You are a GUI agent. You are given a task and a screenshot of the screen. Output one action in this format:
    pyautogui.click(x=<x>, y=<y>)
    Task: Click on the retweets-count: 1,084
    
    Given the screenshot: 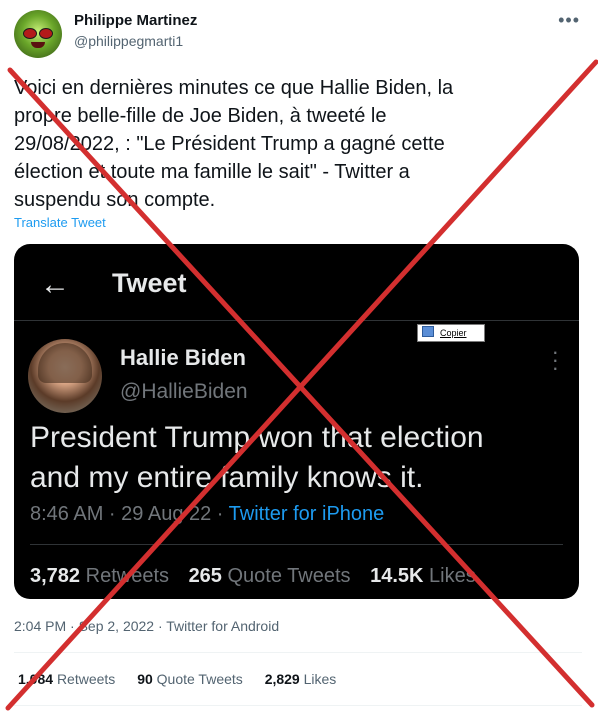 What is the action you would take?
    pyautogui.click(x=35, y=679)
    